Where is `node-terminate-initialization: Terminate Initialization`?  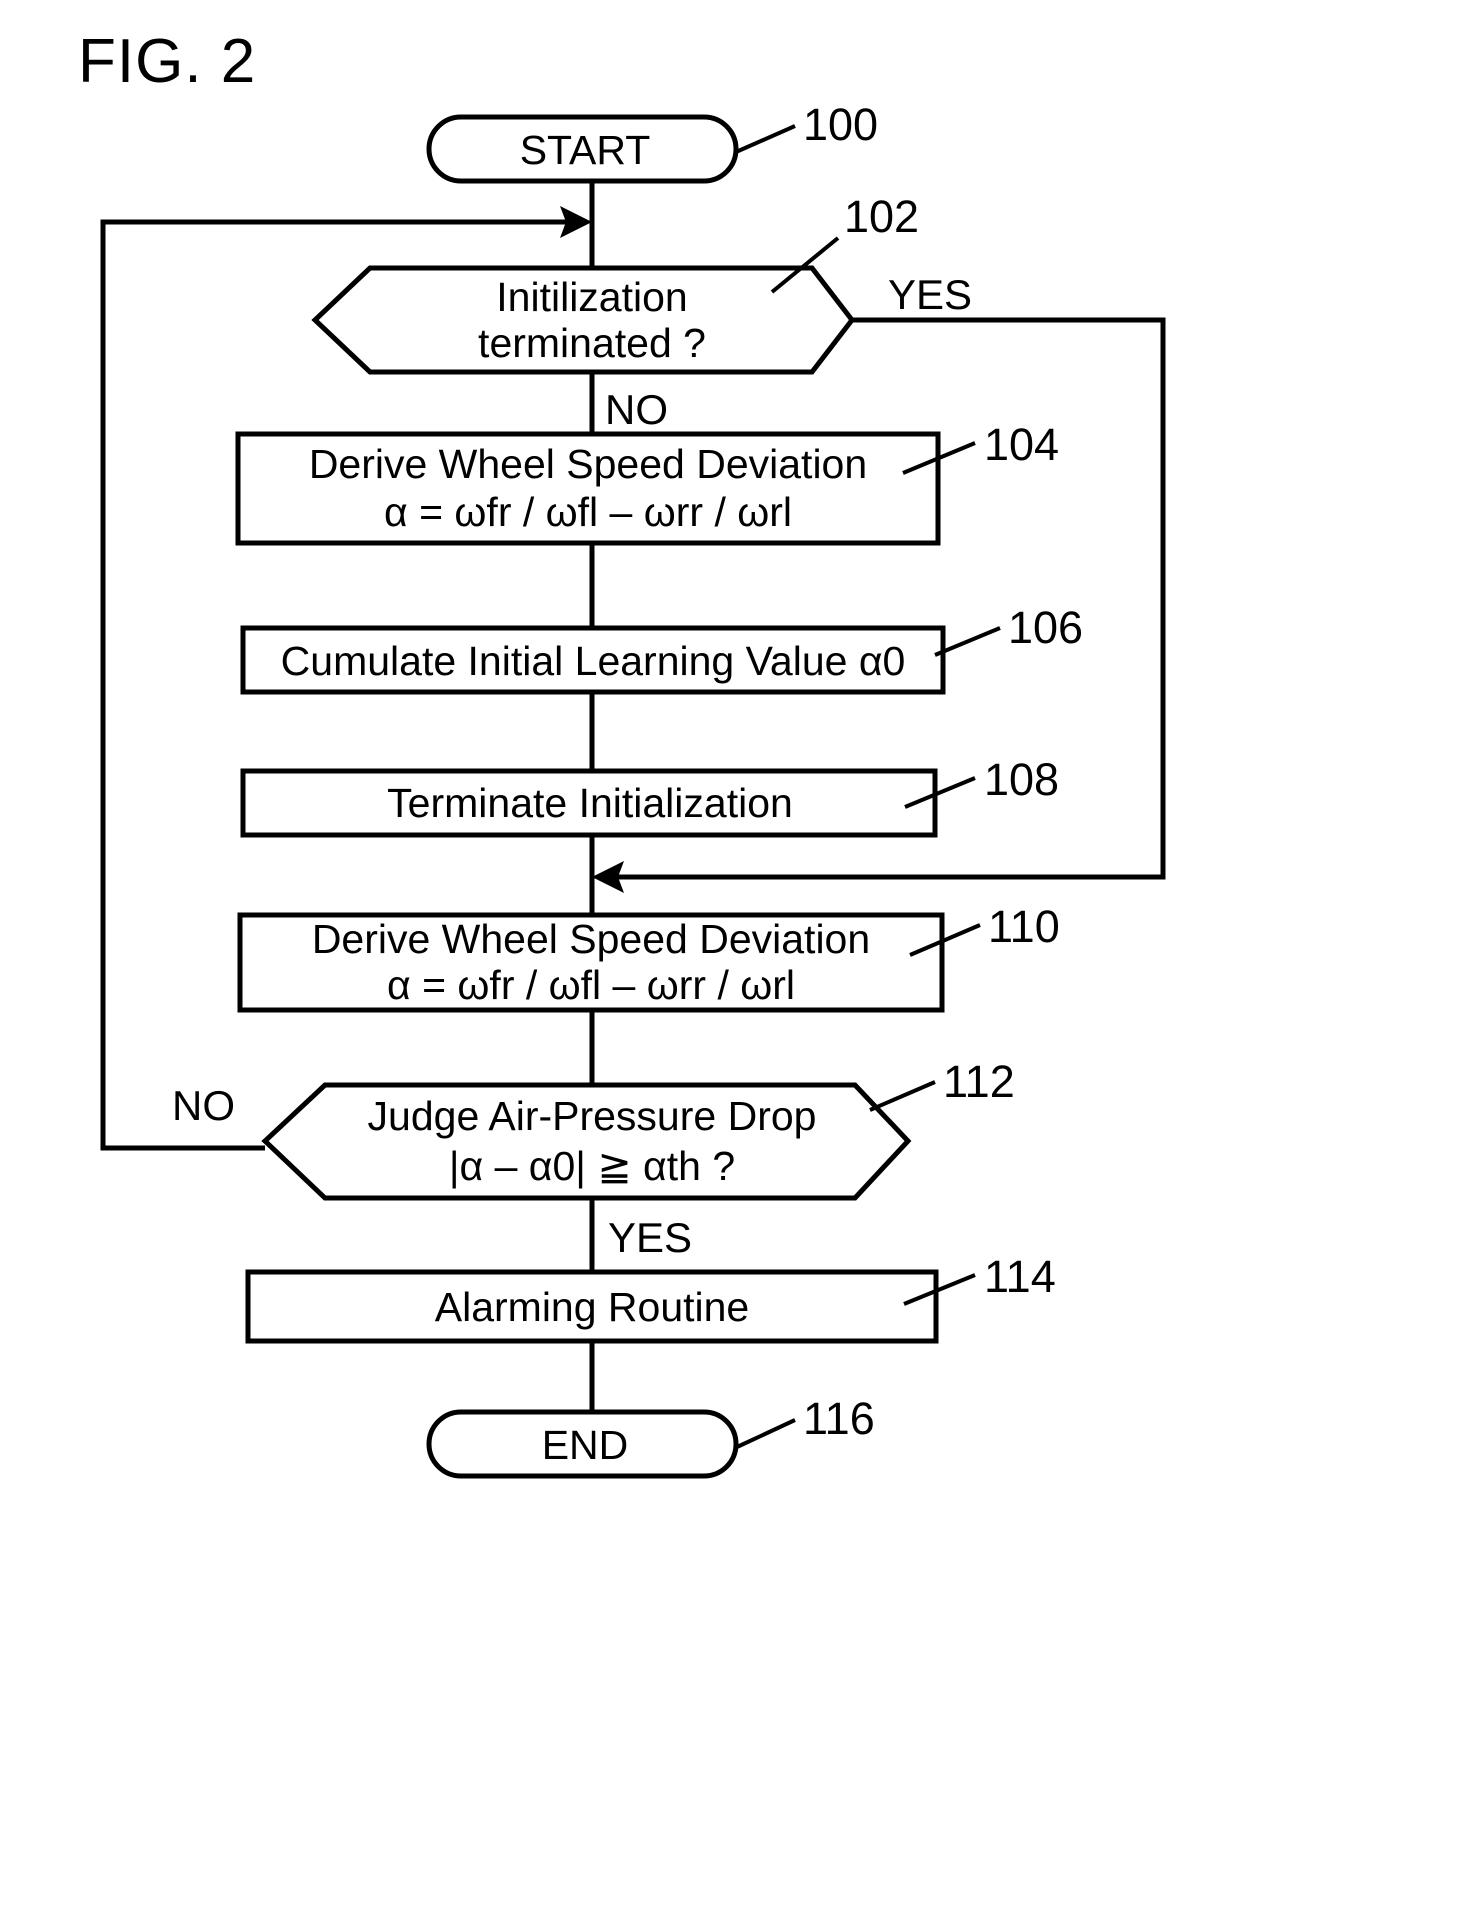
node-terminate-initialization: Terminate Initialization is located at coordinates (589, 803).